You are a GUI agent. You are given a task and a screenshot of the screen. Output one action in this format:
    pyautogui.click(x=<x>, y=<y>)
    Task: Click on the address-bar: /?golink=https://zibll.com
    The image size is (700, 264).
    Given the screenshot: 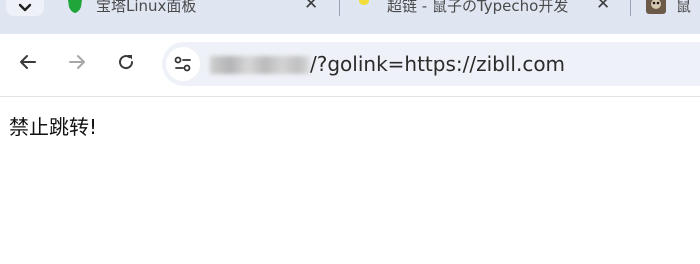 What is the action you would take?
    pyautogui.click(x=431, y=64)
    